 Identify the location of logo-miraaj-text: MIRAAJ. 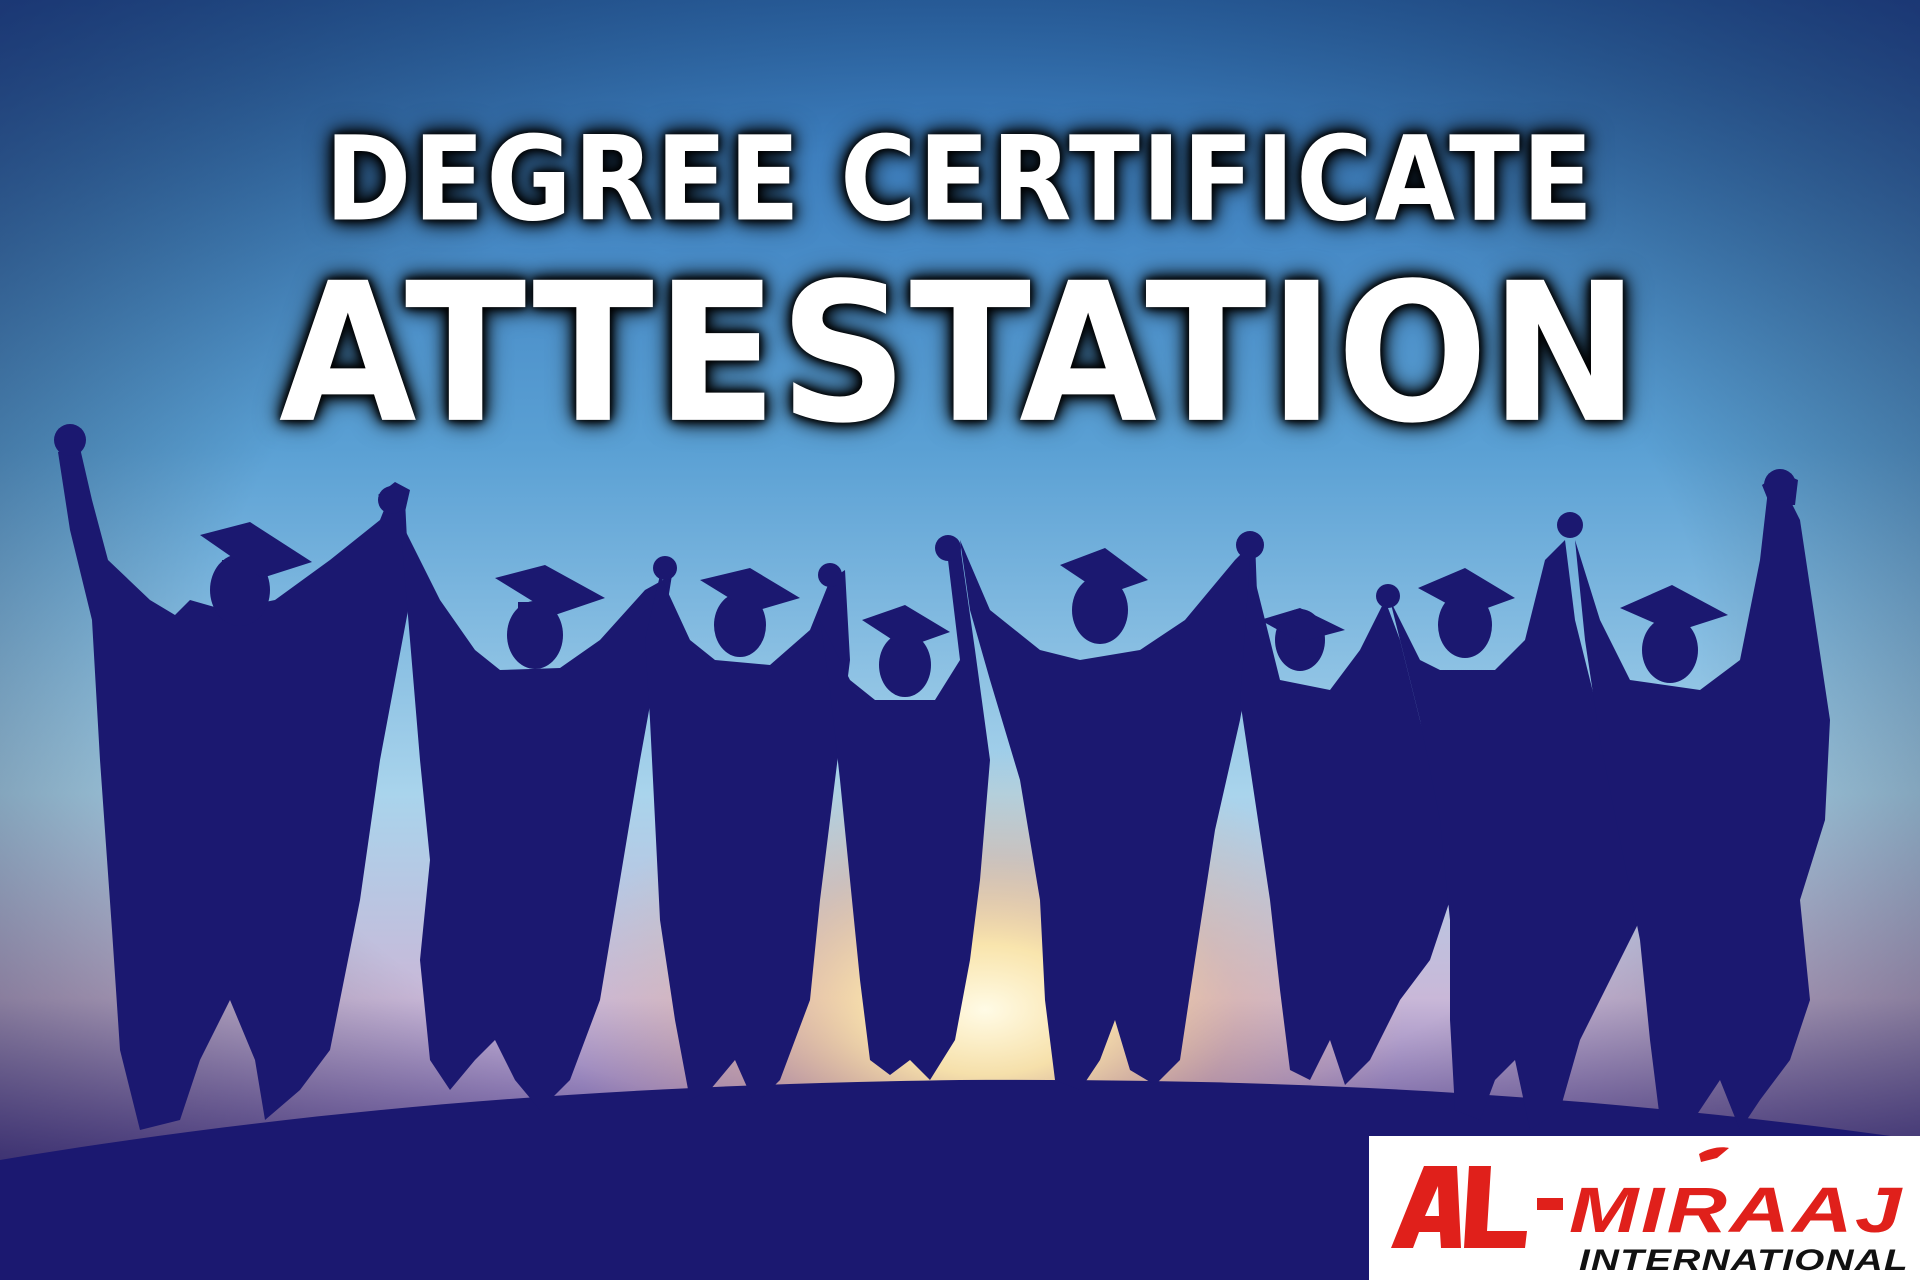
(1736, 1210).